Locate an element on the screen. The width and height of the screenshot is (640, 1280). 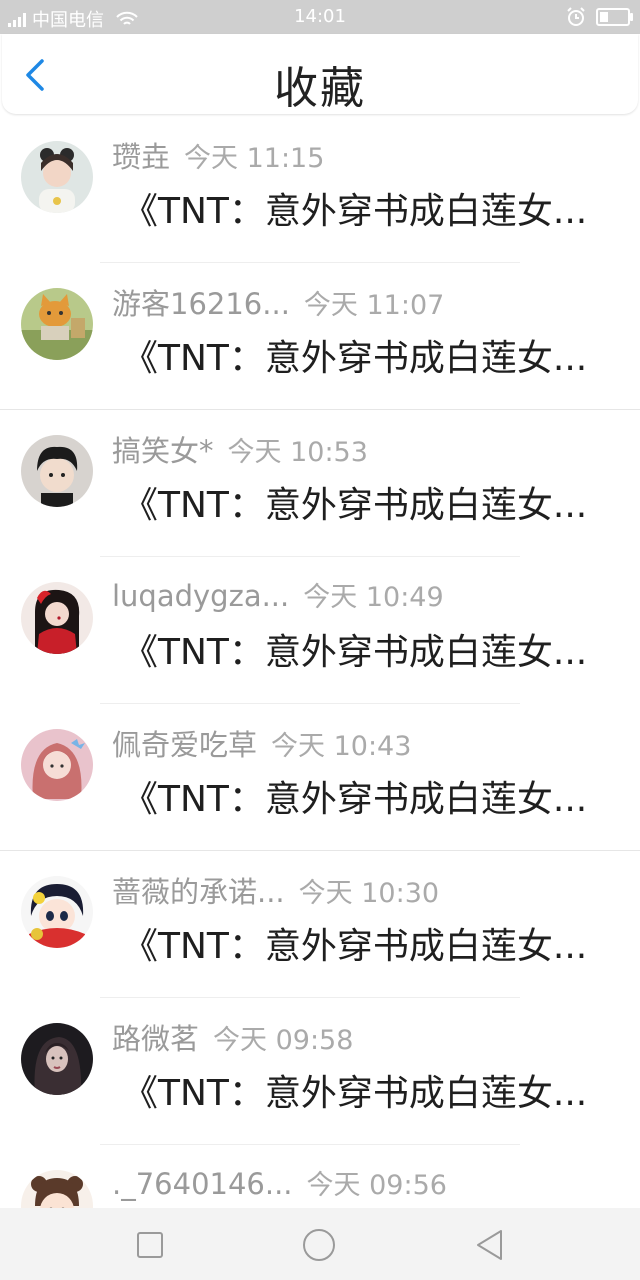
system-nav-bar is located at coordinates (320, 1244).